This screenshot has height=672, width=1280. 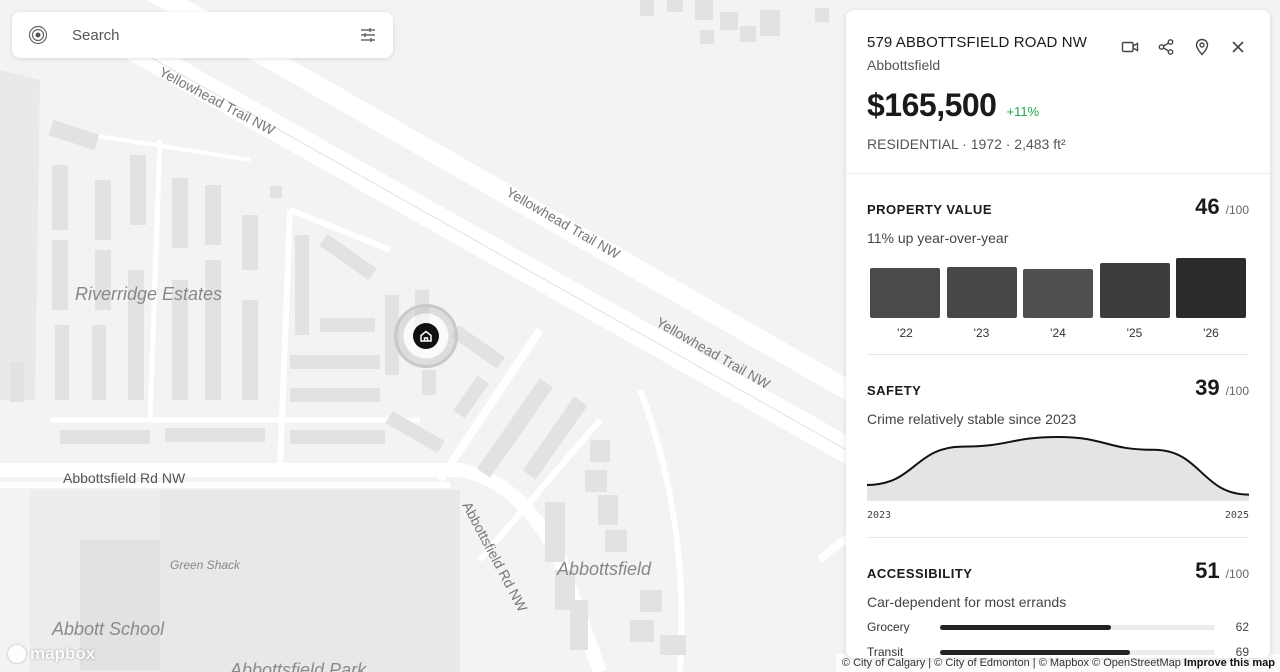 What do you see at coordinates (920, 573) in the screenshot?
I see `section-title: ACCESSIBILITY` at bounding box center [920, 573].